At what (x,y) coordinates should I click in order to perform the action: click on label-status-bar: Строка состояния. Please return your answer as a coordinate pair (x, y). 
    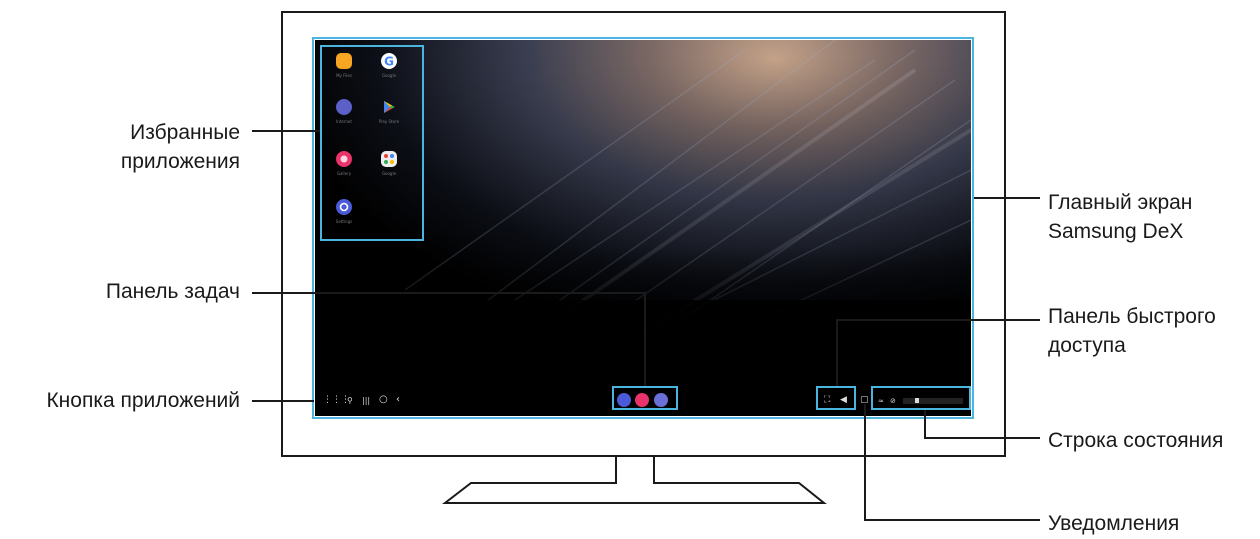
    Looking at the image, I should click on (1136, 440).